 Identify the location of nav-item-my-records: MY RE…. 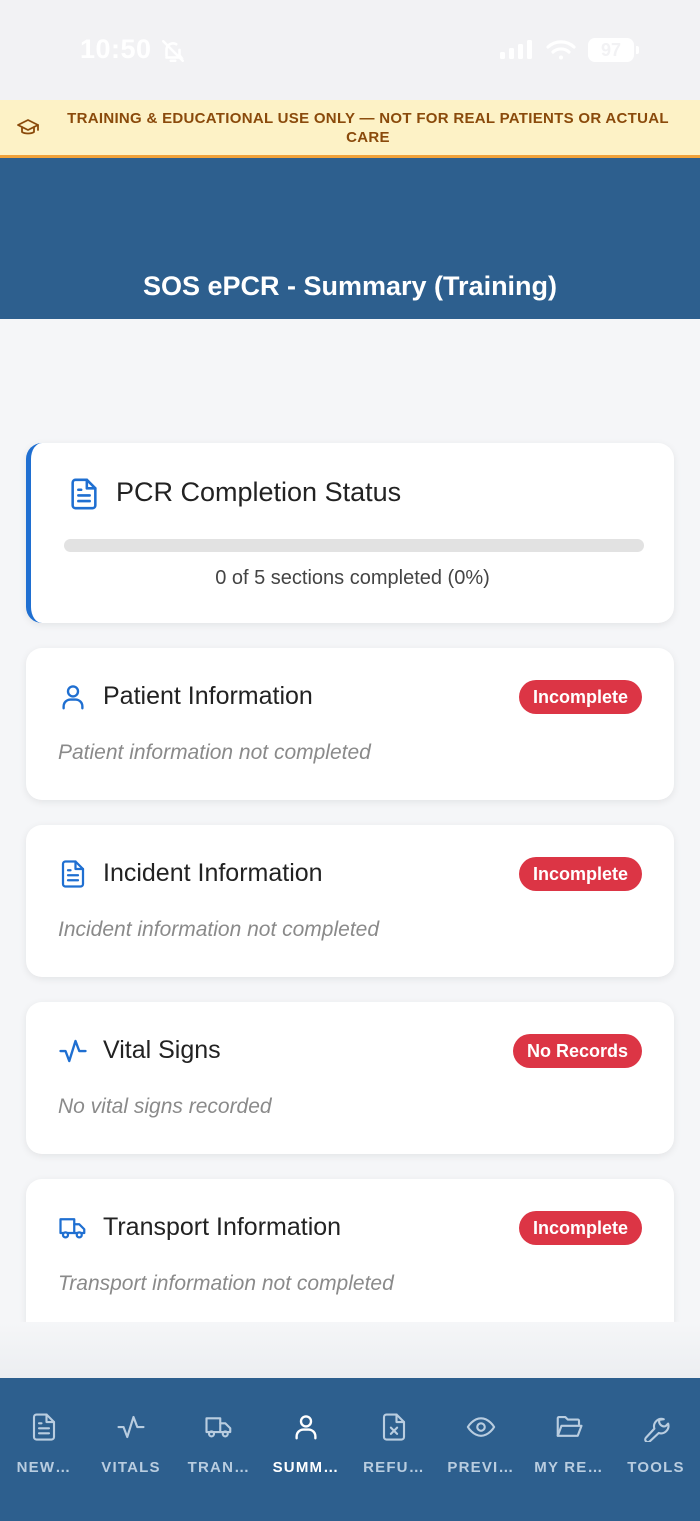
(569, 1433).